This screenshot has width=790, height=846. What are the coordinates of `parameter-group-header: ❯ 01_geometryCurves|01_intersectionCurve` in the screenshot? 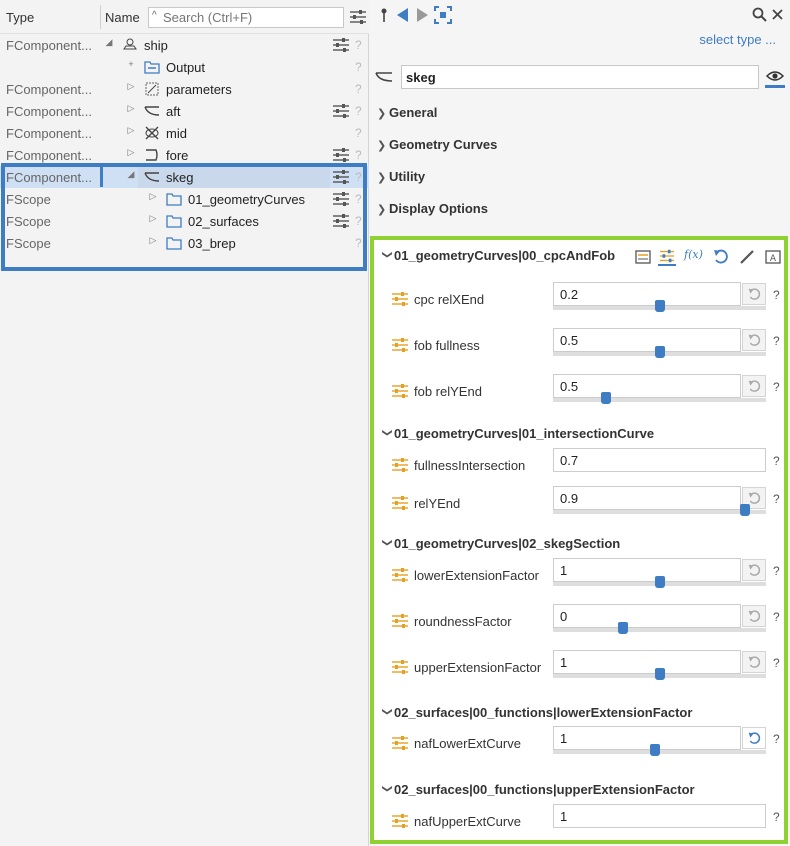 It's located at (517, 433).